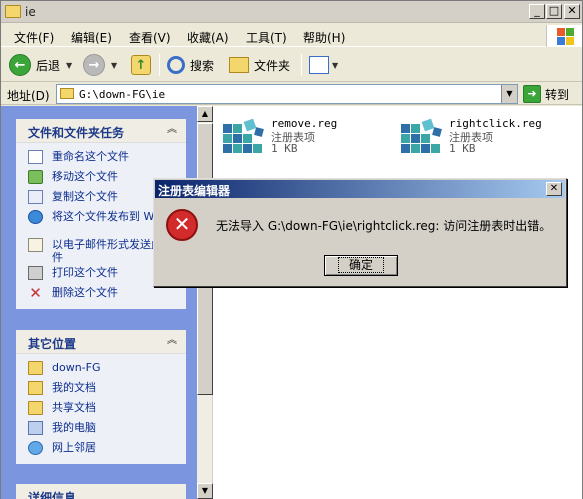  What do you see at coordinates (35, 448) in the screenshot?
I see `network-places-icon` at bounding box center [35, 448].